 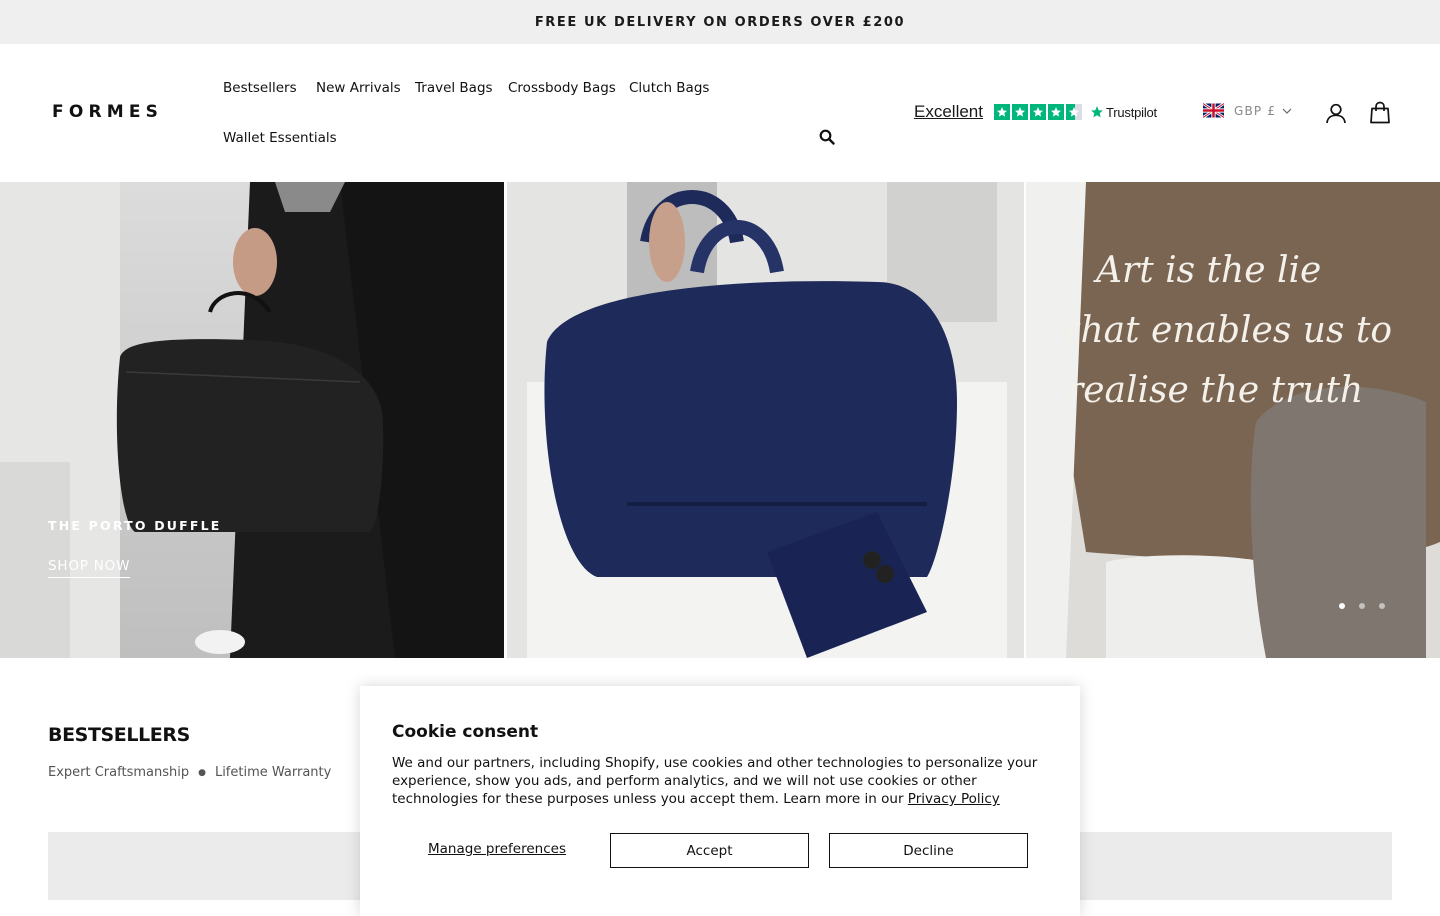 I want to click on trustpilot-logo: Trustpilot, so click(x=1123, y=112).